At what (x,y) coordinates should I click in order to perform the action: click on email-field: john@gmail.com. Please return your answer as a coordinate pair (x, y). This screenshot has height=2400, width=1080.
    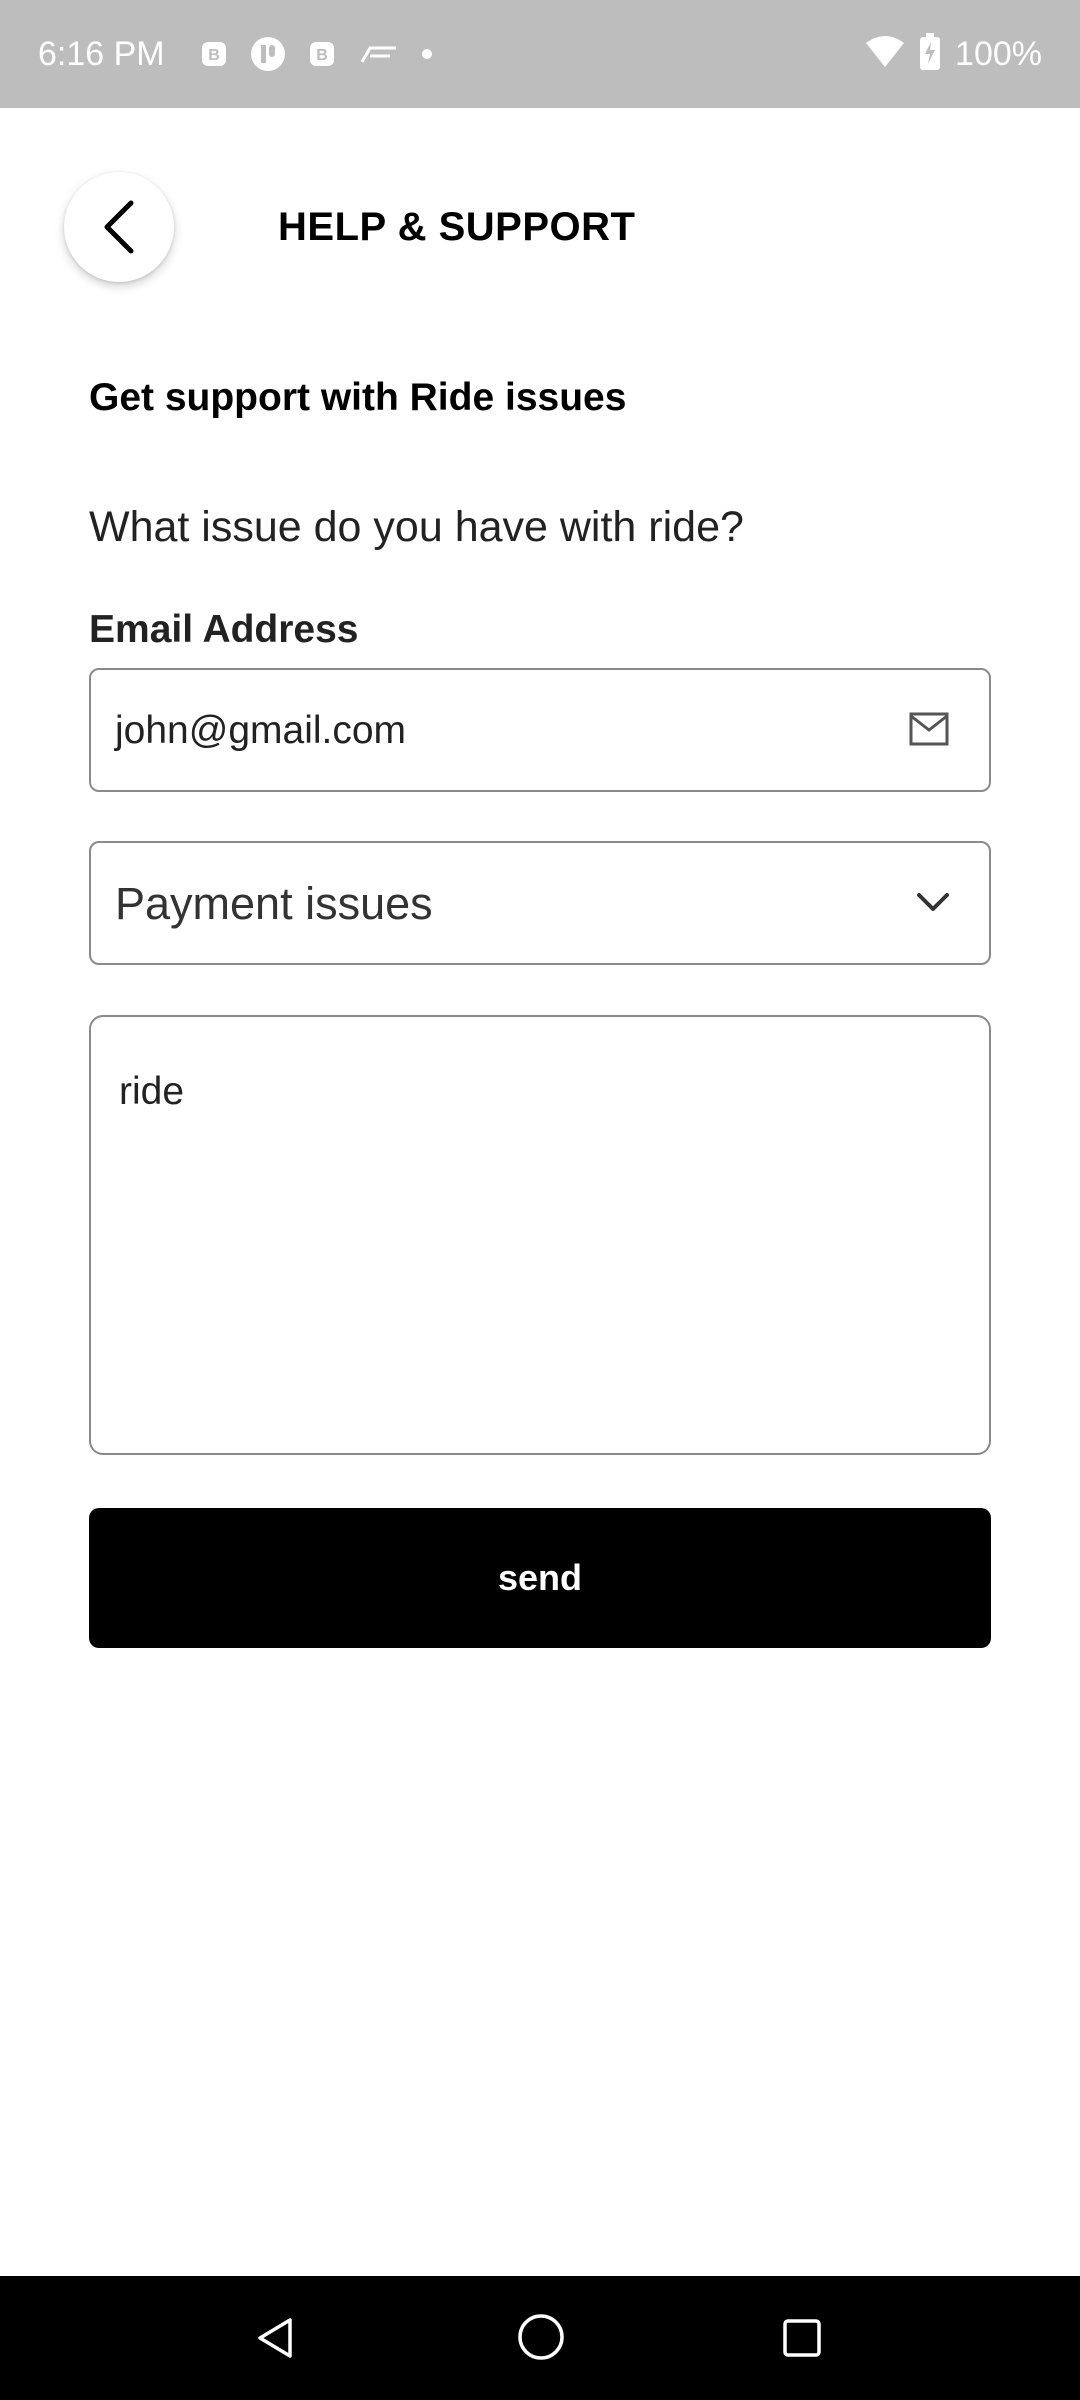
    Looking at the image, I should click on (540, 730).